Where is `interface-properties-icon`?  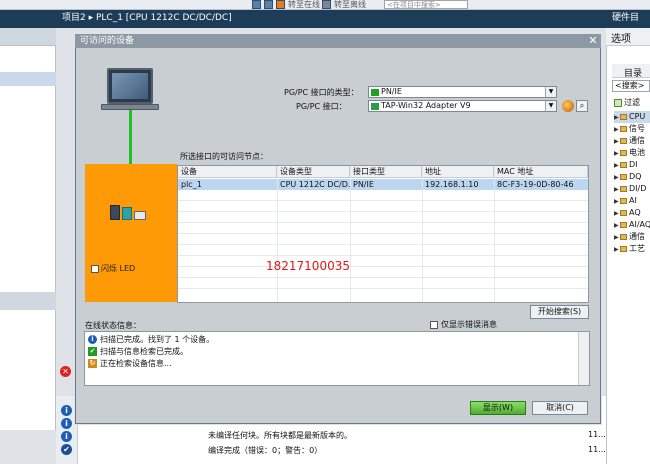
interface-properties-icon is located at coordinates (568, 106).